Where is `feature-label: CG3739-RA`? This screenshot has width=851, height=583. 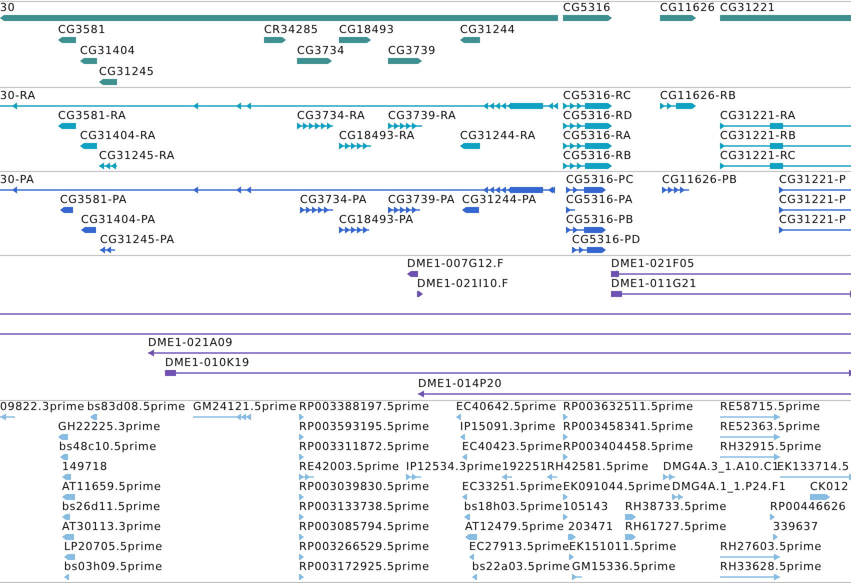 feature-label: CG3739-RA is located at coordinates (422, 116).